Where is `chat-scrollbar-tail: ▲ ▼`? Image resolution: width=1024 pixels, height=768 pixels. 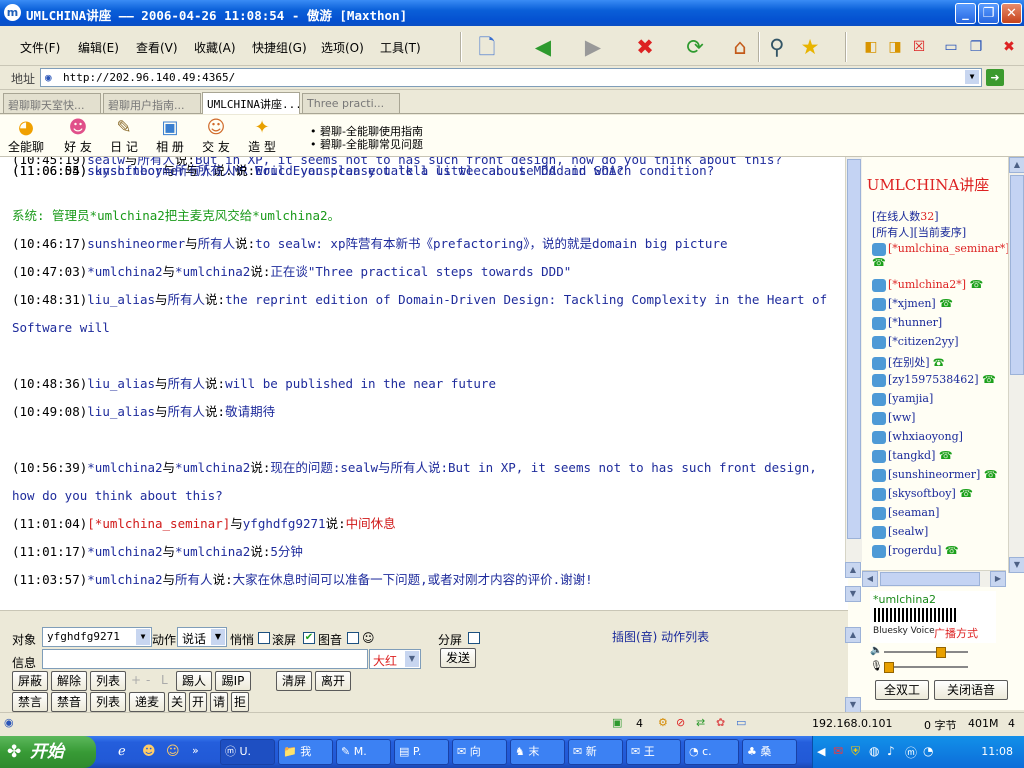 chat-scrollbar-tail: ▲ ▼ is located at coordinates (853, 586).